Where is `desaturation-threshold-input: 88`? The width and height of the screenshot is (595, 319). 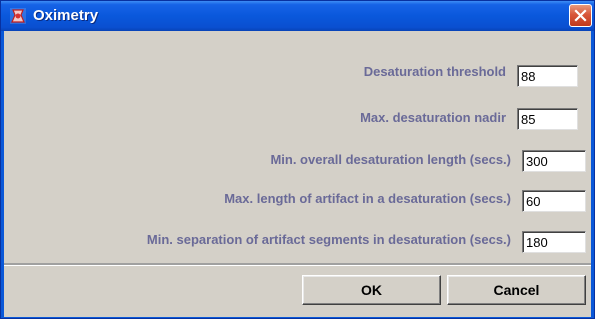 desaturation-threshold-input: 88 is located at coordinates (547, 76).